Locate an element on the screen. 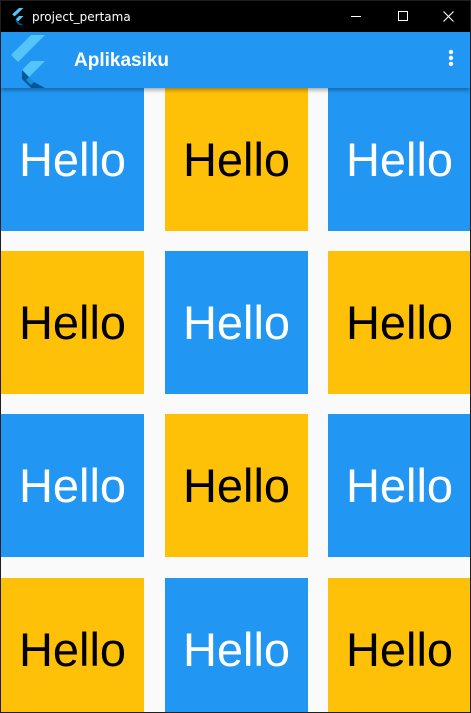 This screenshot has height=713, width=471. more-options-button is located at coordinates (451, 60).